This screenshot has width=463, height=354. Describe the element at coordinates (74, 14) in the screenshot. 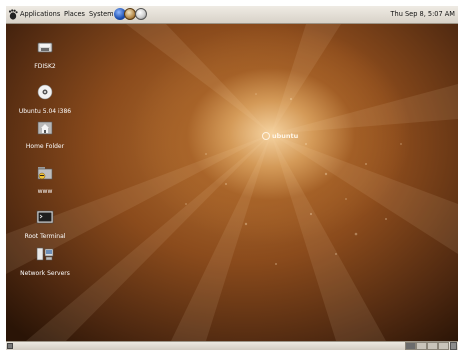

I see `menu-places: Places` at that location.